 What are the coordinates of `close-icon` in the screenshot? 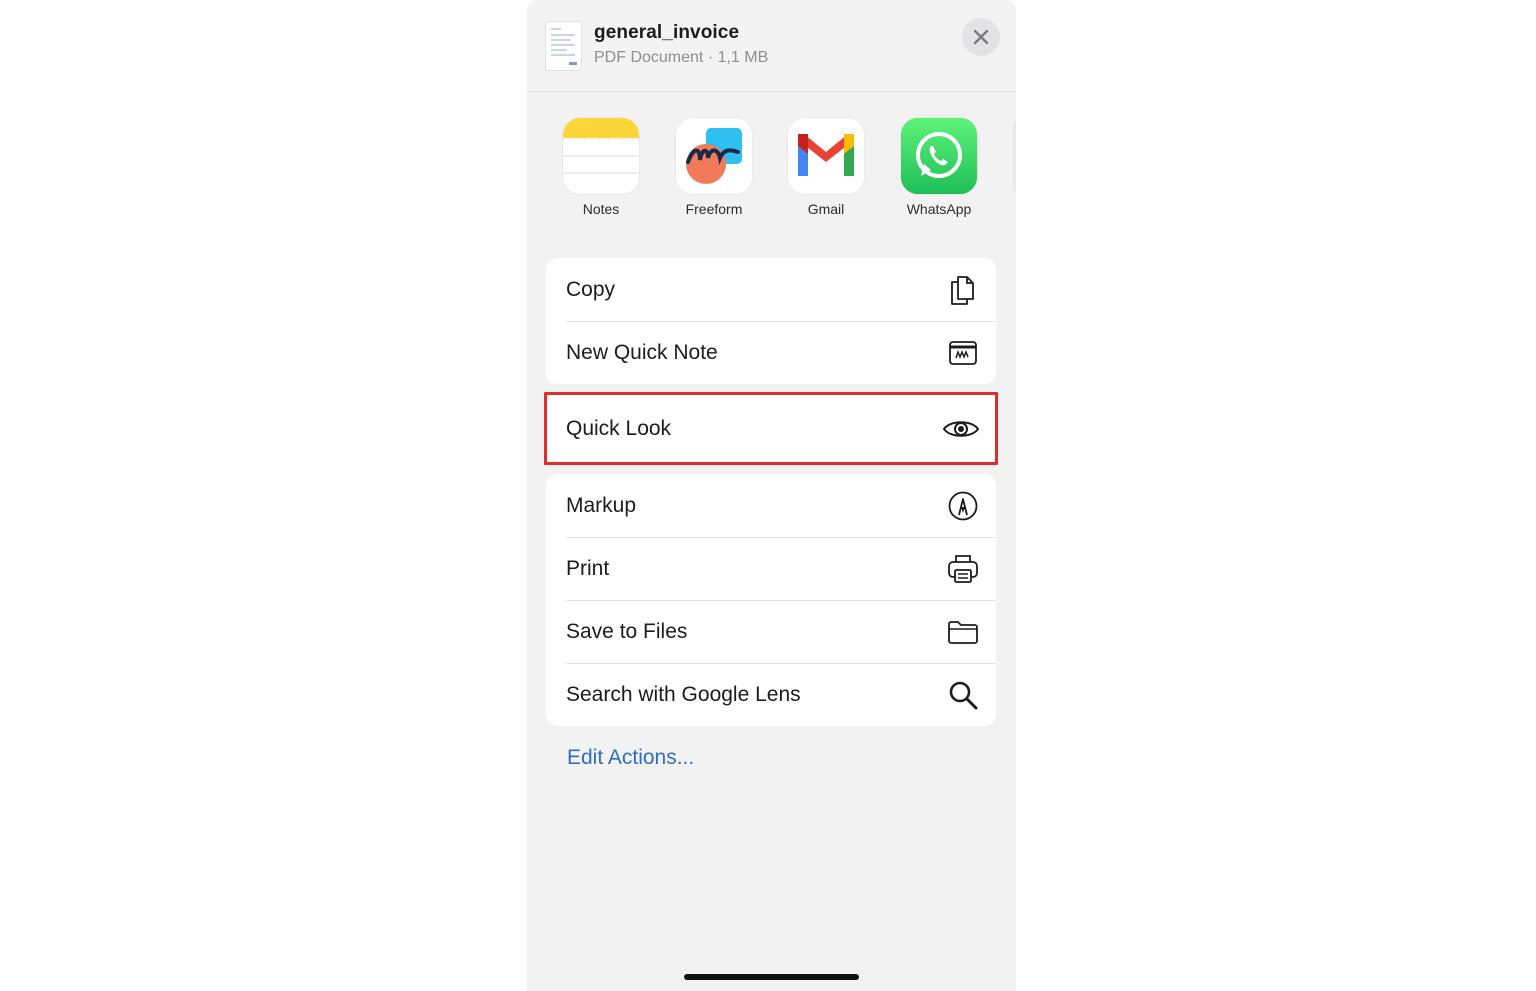 It's located at (981, 37).